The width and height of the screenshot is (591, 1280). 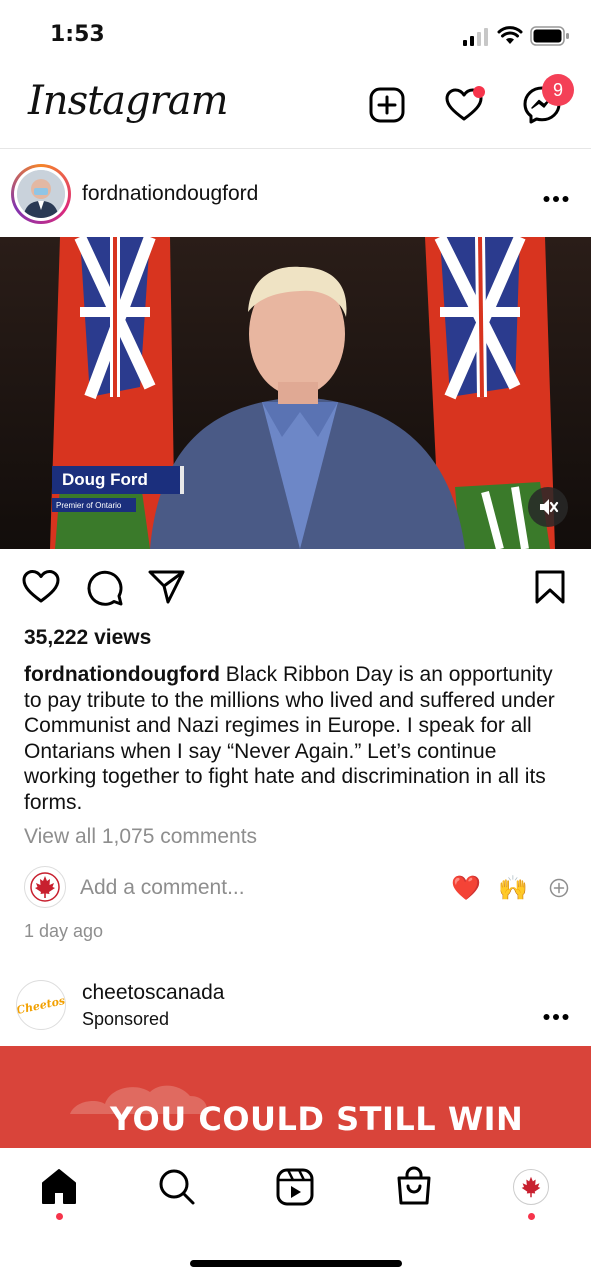 I want to click on sponsor-username: cheetoscanada, so click(x=153, y=993).